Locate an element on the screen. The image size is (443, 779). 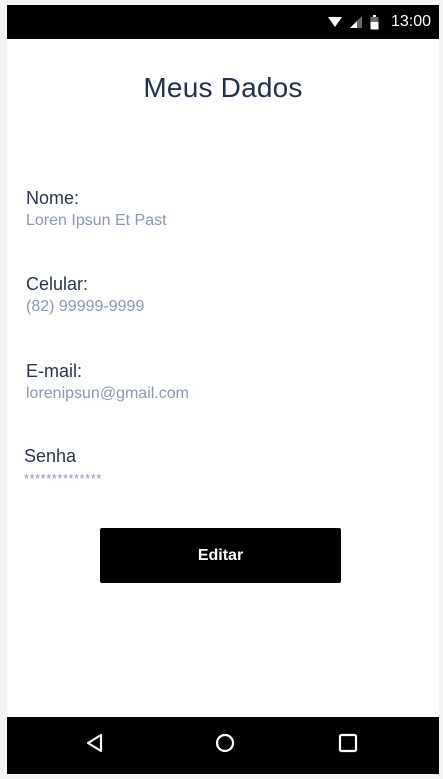
phone-label: Celular: is located at coordinates (57, 284).